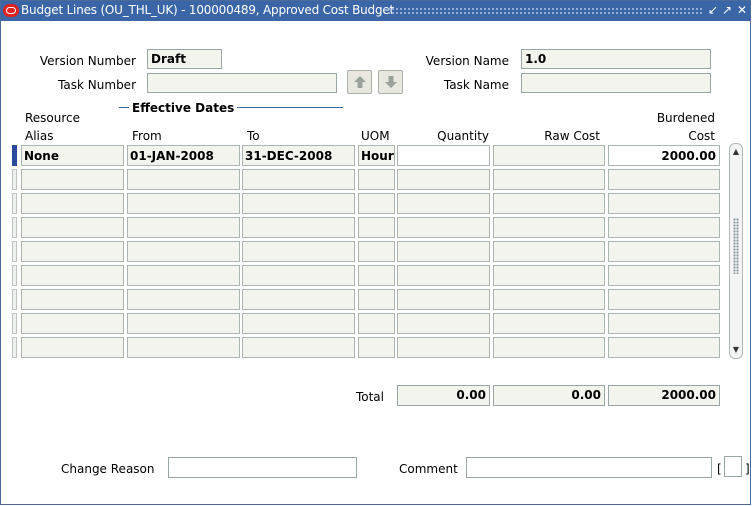 The width and height of the screenshot is (752, 506). What do you see at coordinates (376, 155) in the screenshot?
I see `uom-cell: Hours` at bounding box center [376, 155].